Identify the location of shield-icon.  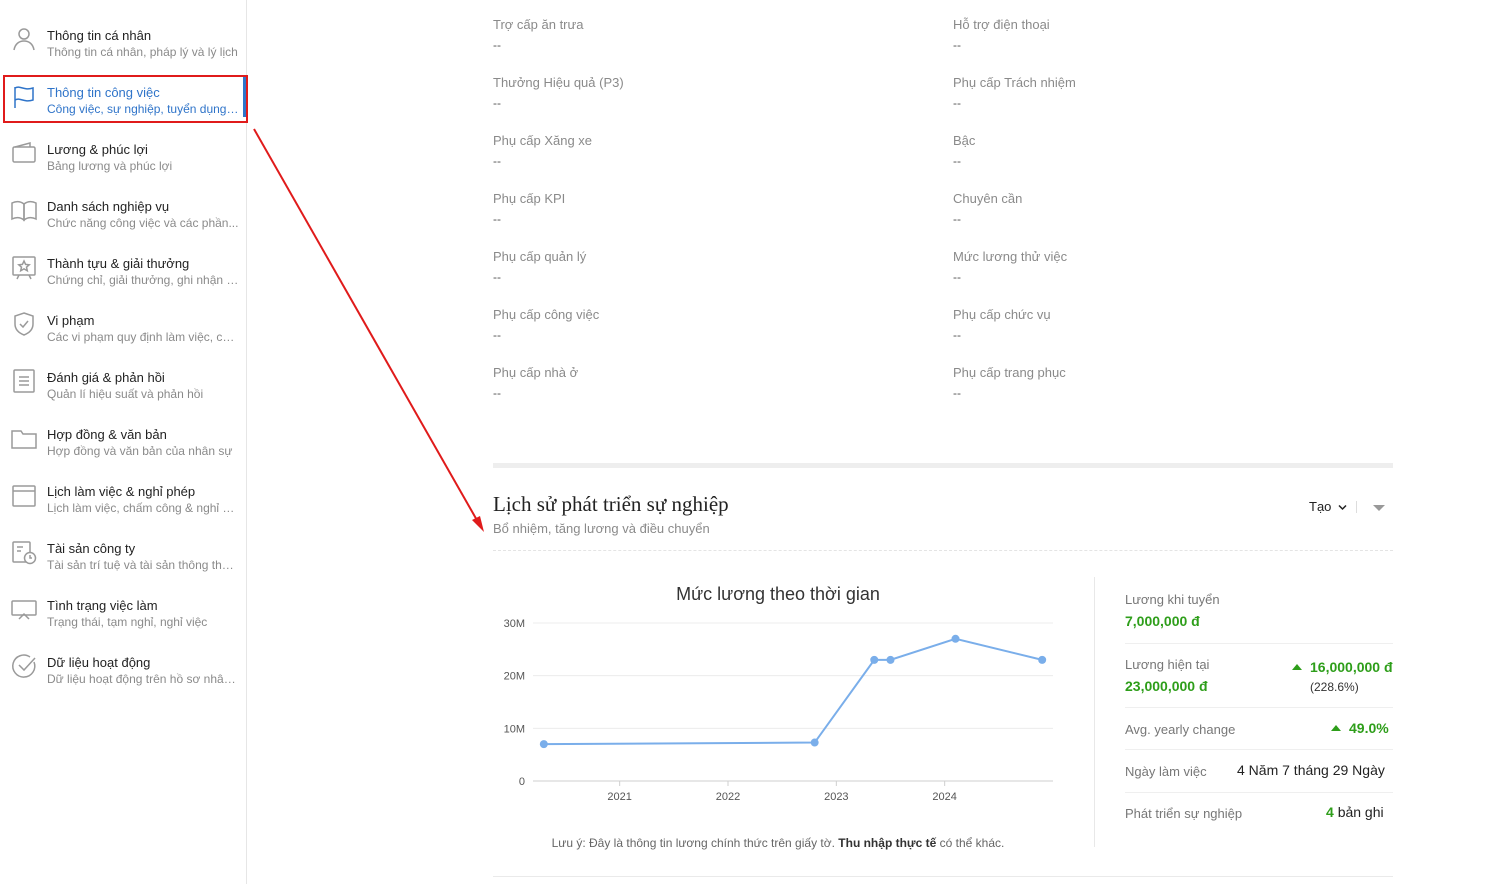
(24, 324).